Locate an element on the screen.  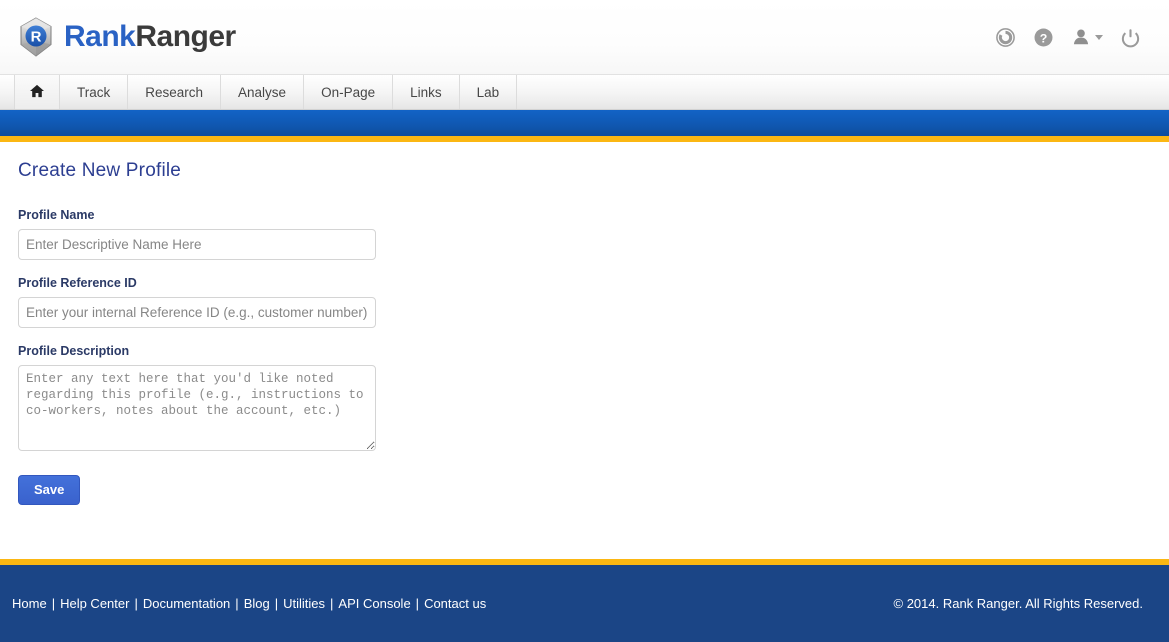
brand-text: RankRanger is located at coordinates (150, 37).